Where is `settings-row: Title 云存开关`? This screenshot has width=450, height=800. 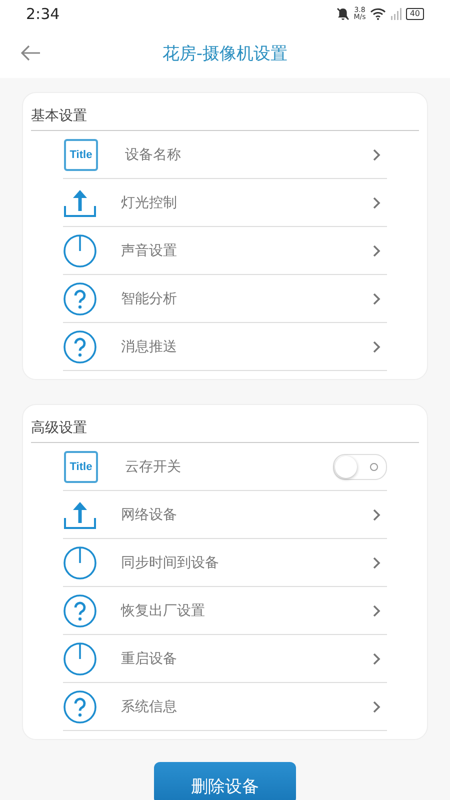 settings-row: Title 云存开关 is located at coordinates (225, 467).